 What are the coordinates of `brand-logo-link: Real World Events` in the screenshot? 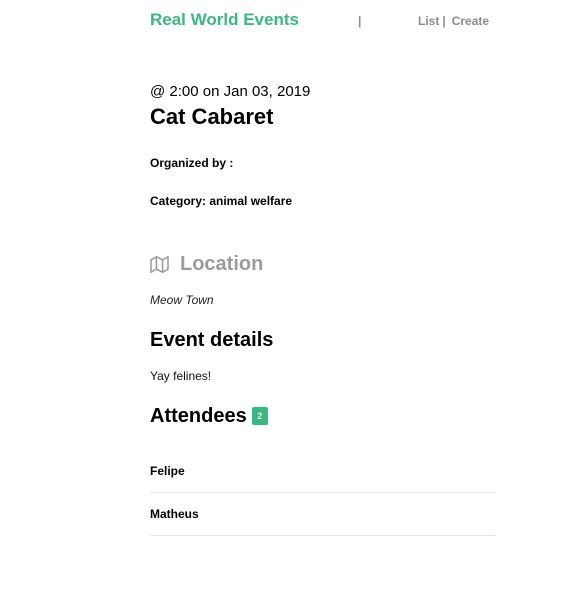 It's located at (224, 20).